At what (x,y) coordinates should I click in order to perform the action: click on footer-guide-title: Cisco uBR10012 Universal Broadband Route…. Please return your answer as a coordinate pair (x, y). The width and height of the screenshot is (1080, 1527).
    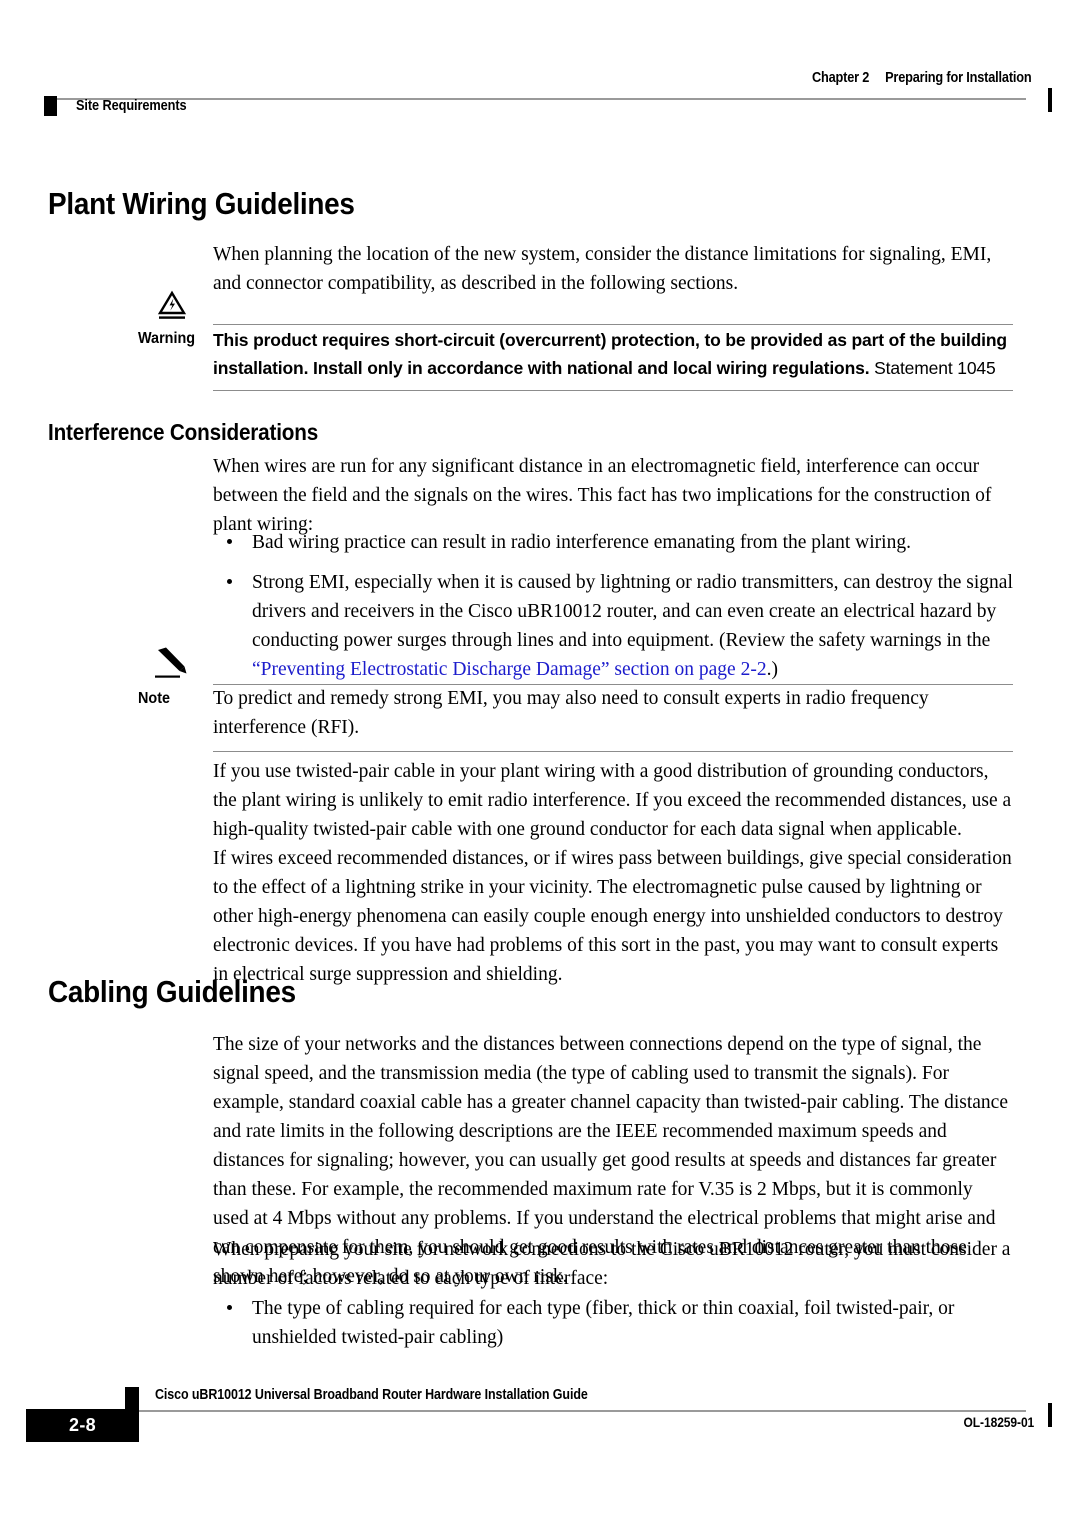
    Looking at the image, I should click on (371, 1395).